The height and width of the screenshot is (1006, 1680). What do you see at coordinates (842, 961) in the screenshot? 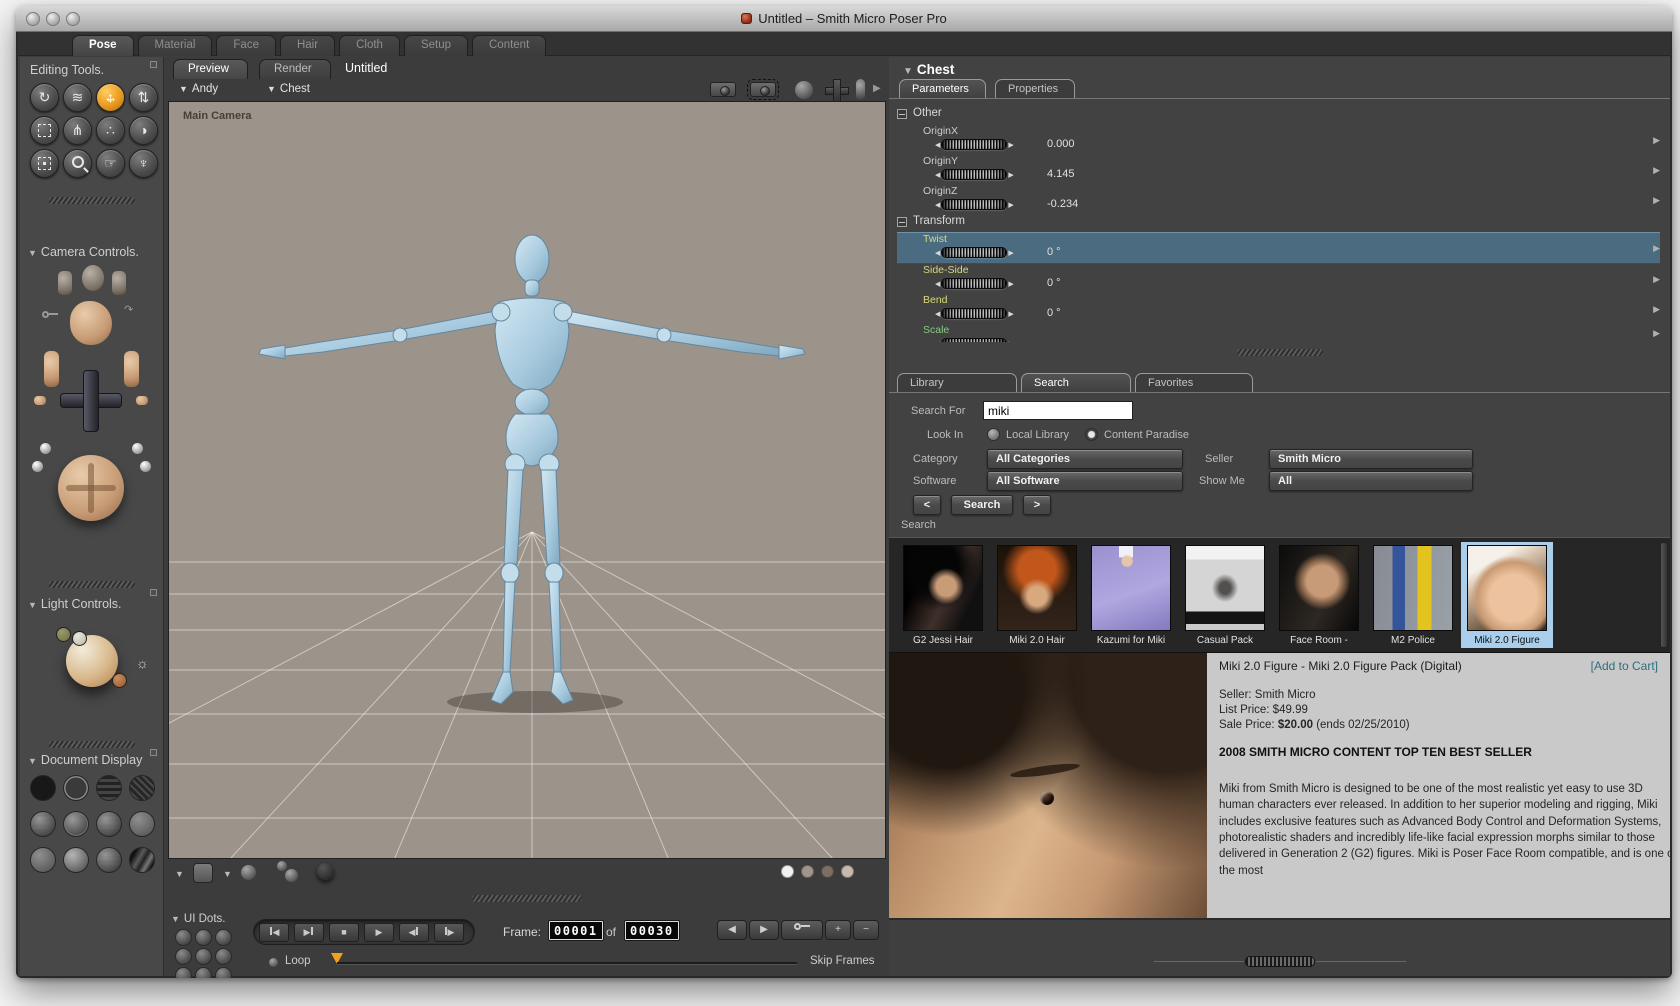
I see `skip-frames-label: Skip Frames` at bounding box center [842, 961].